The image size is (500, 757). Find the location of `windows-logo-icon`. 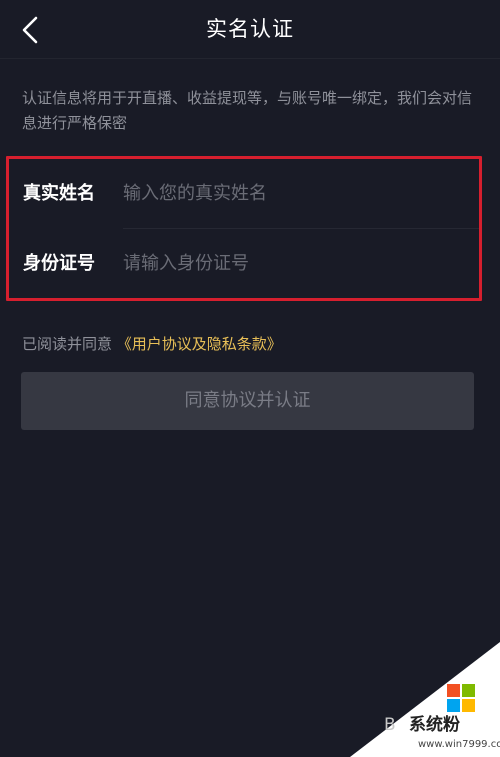

windows-logo-icon is located at coordinates (461, 698).